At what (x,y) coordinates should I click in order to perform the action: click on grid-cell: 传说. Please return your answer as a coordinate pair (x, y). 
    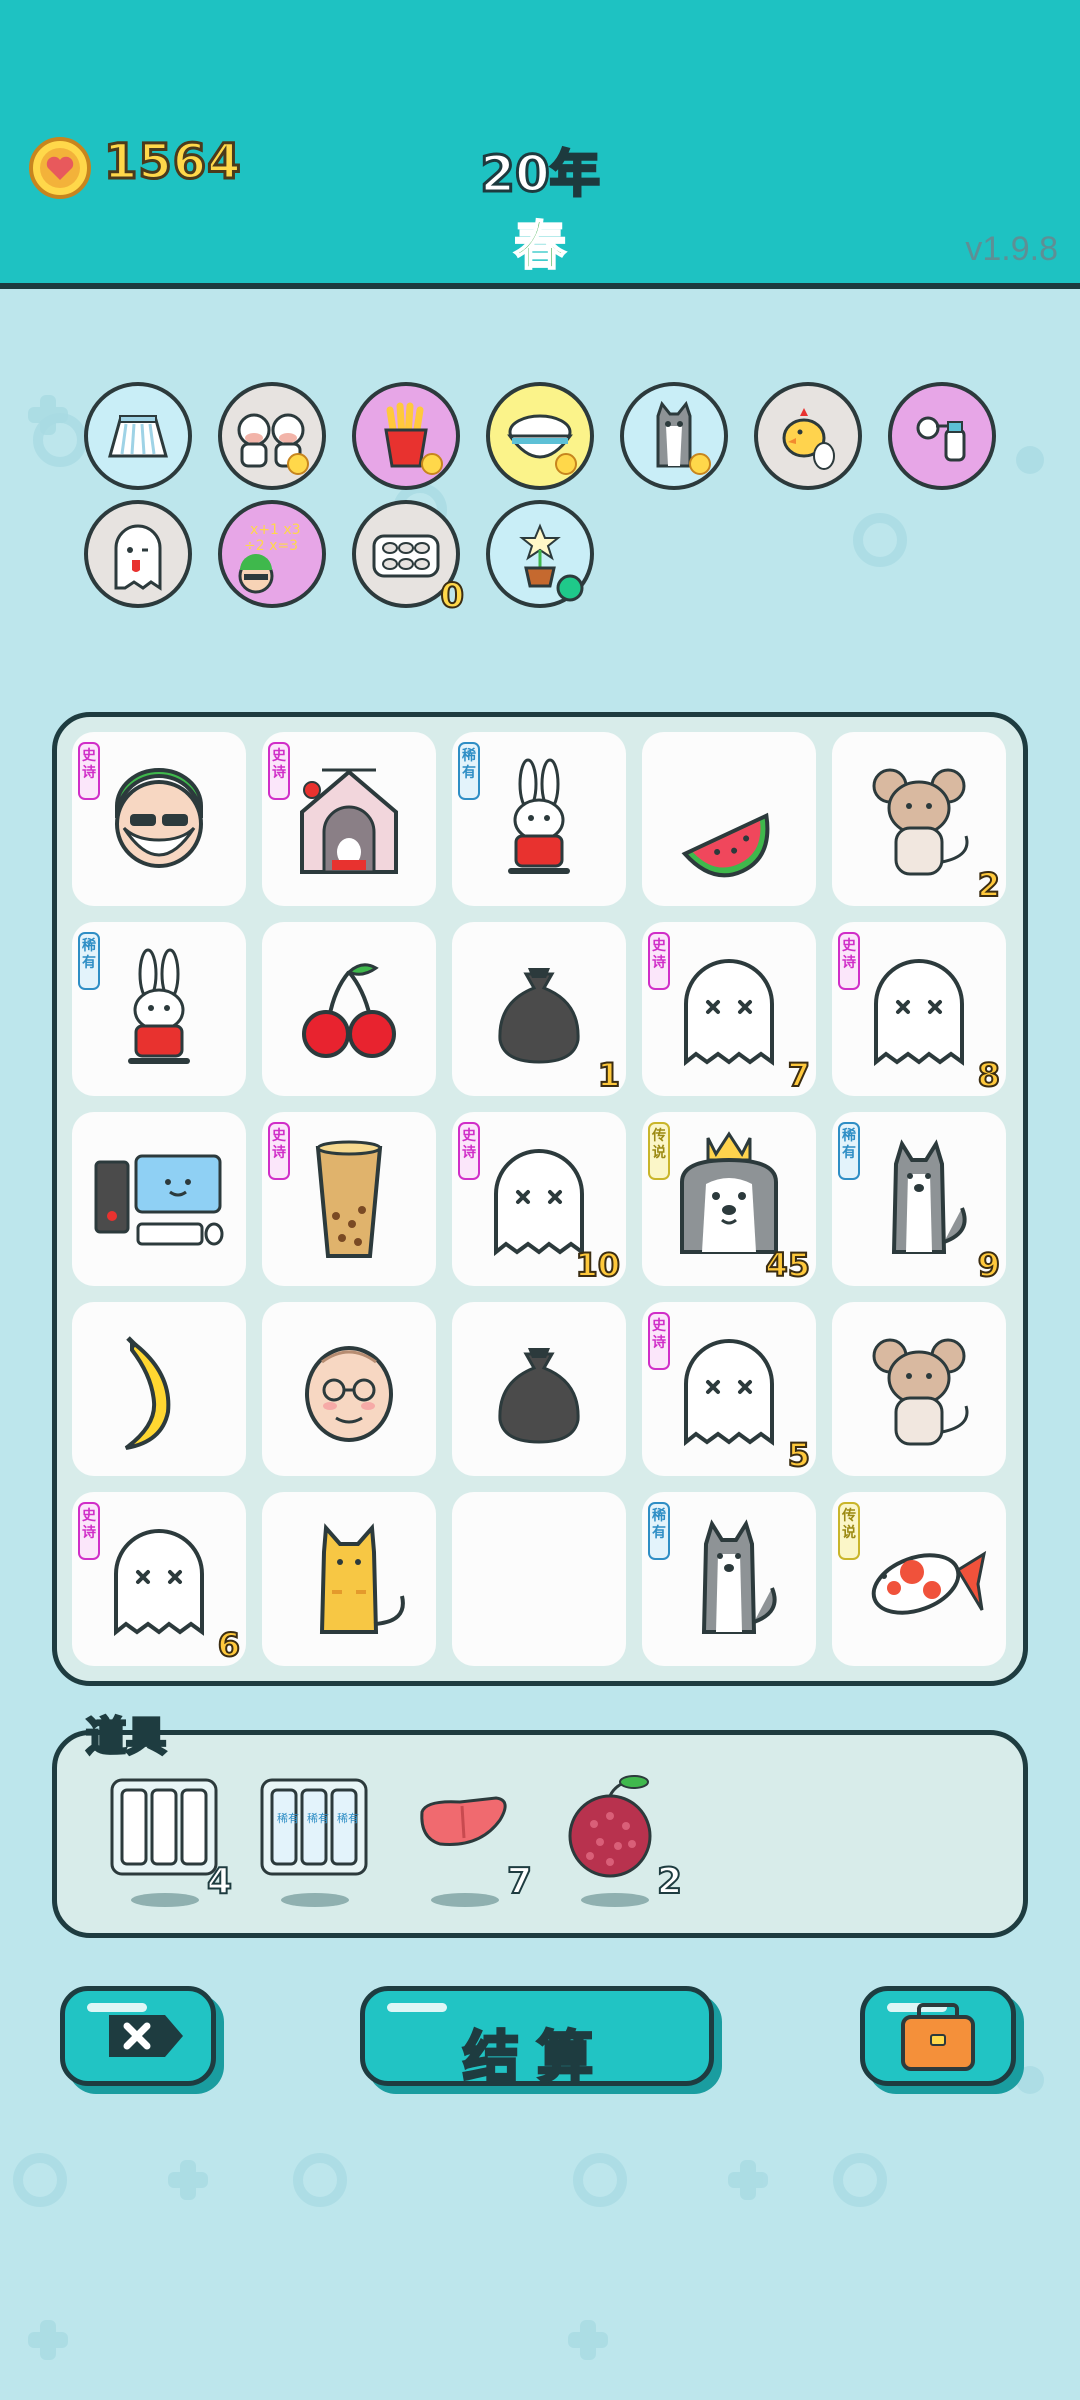
    Looking at the image, I should click on (919, 1579).